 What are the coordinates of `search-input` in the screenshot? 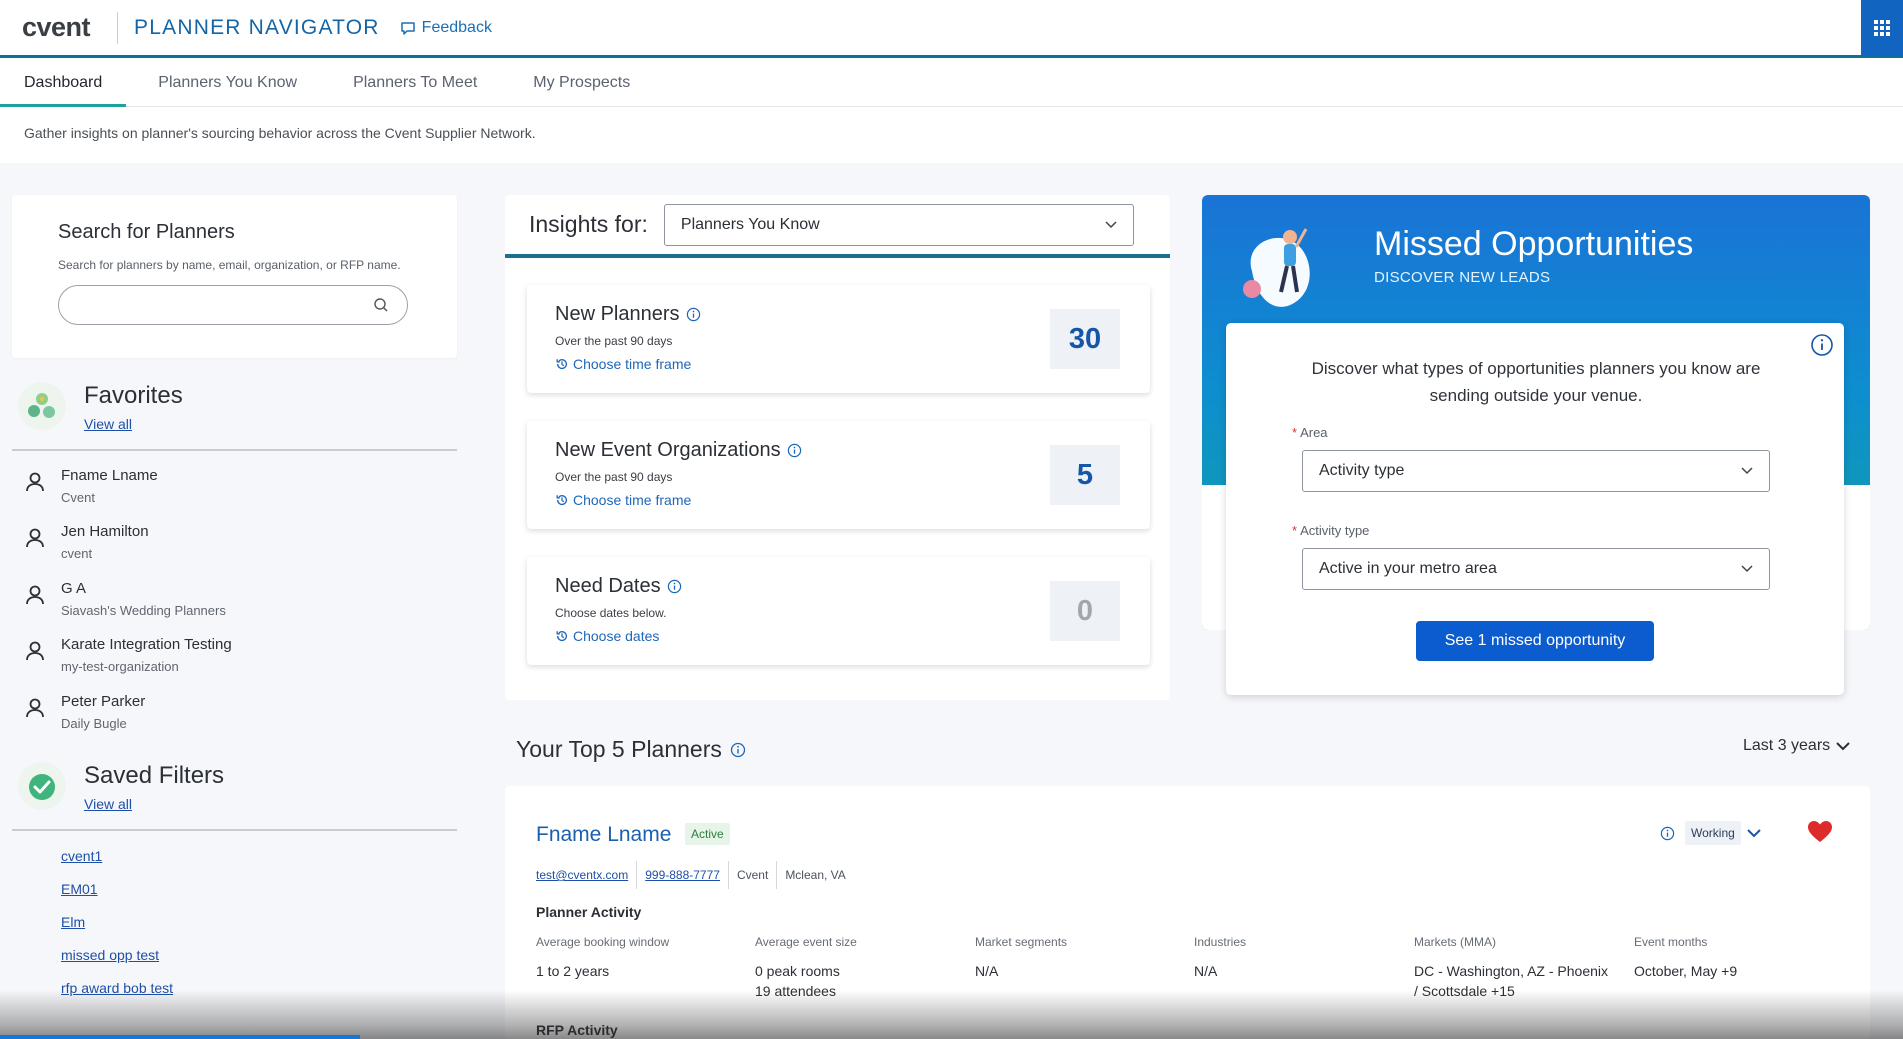 It's located at (225, 305).